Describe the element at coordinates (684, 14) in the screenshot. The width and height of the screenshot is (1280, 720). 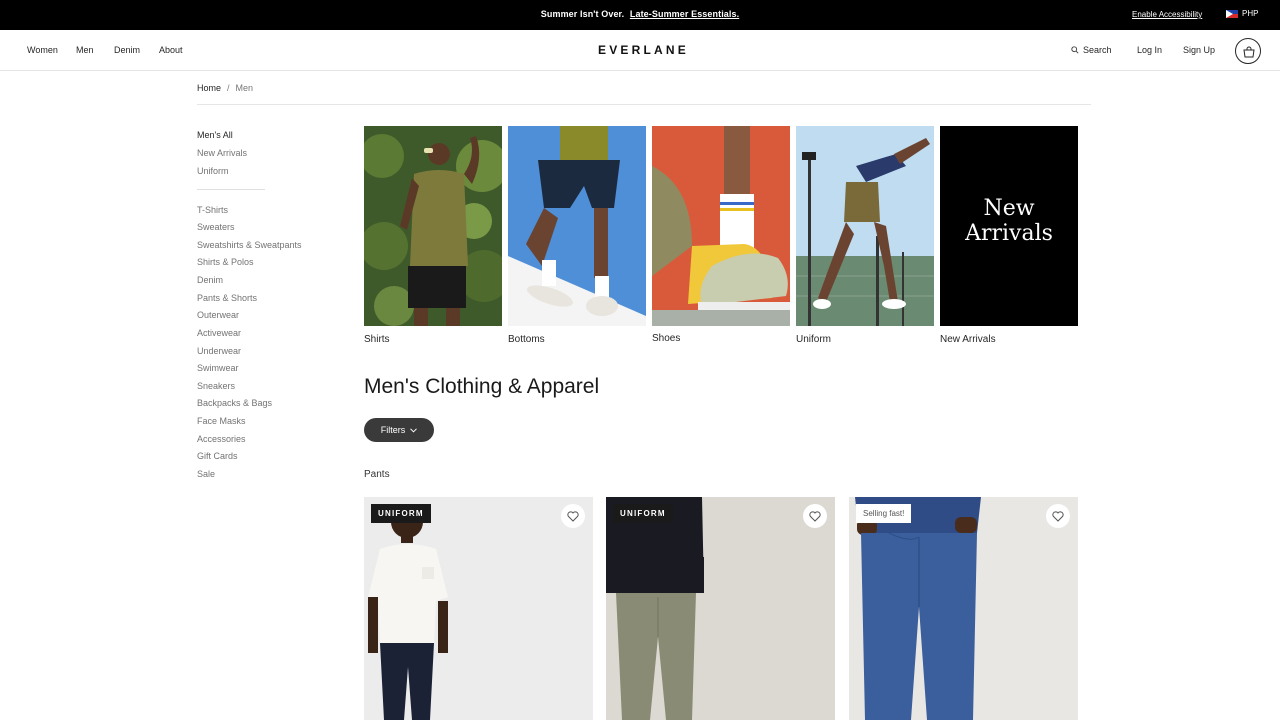
I see `promo-link: Late-Summer Essentials.` at that location.